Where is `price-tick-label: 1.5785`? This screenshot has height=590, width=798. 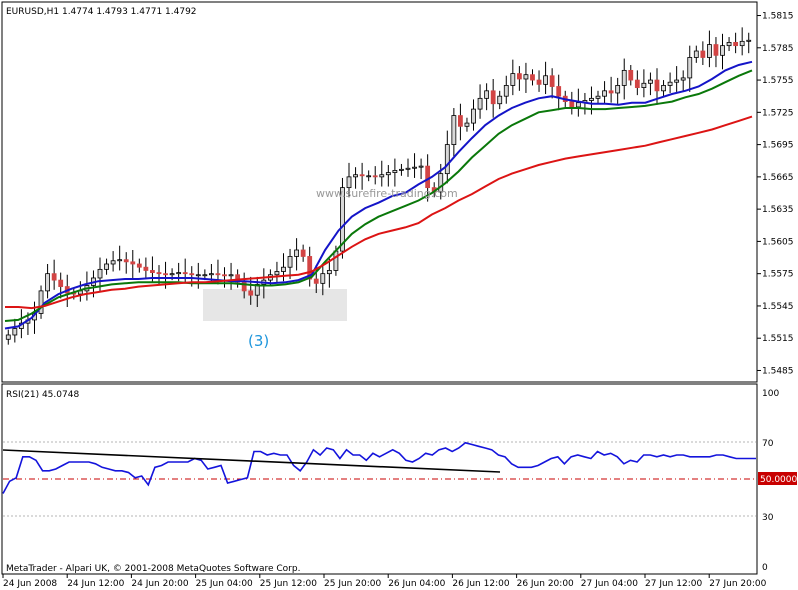 price-tick-label: 1.5785 is located at coordinates (778, 49).